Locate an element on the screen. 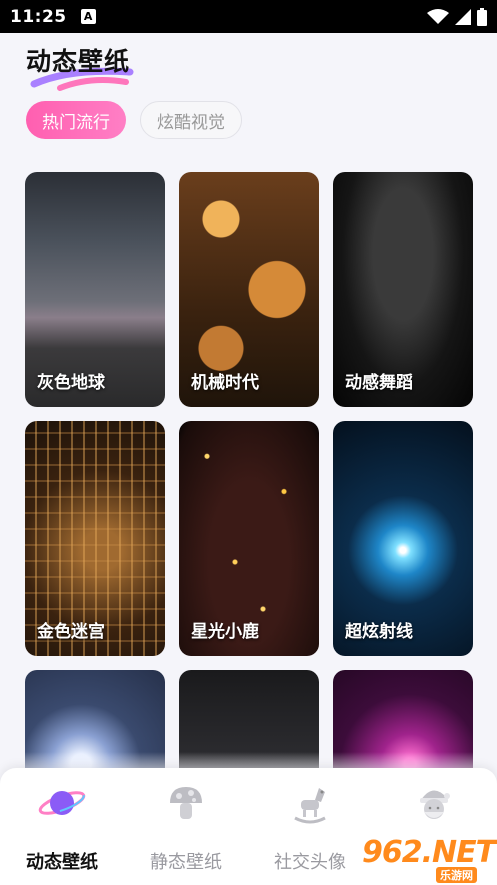  wallpaper-card: 金色迷宫 is located at coordinates (95, 538).